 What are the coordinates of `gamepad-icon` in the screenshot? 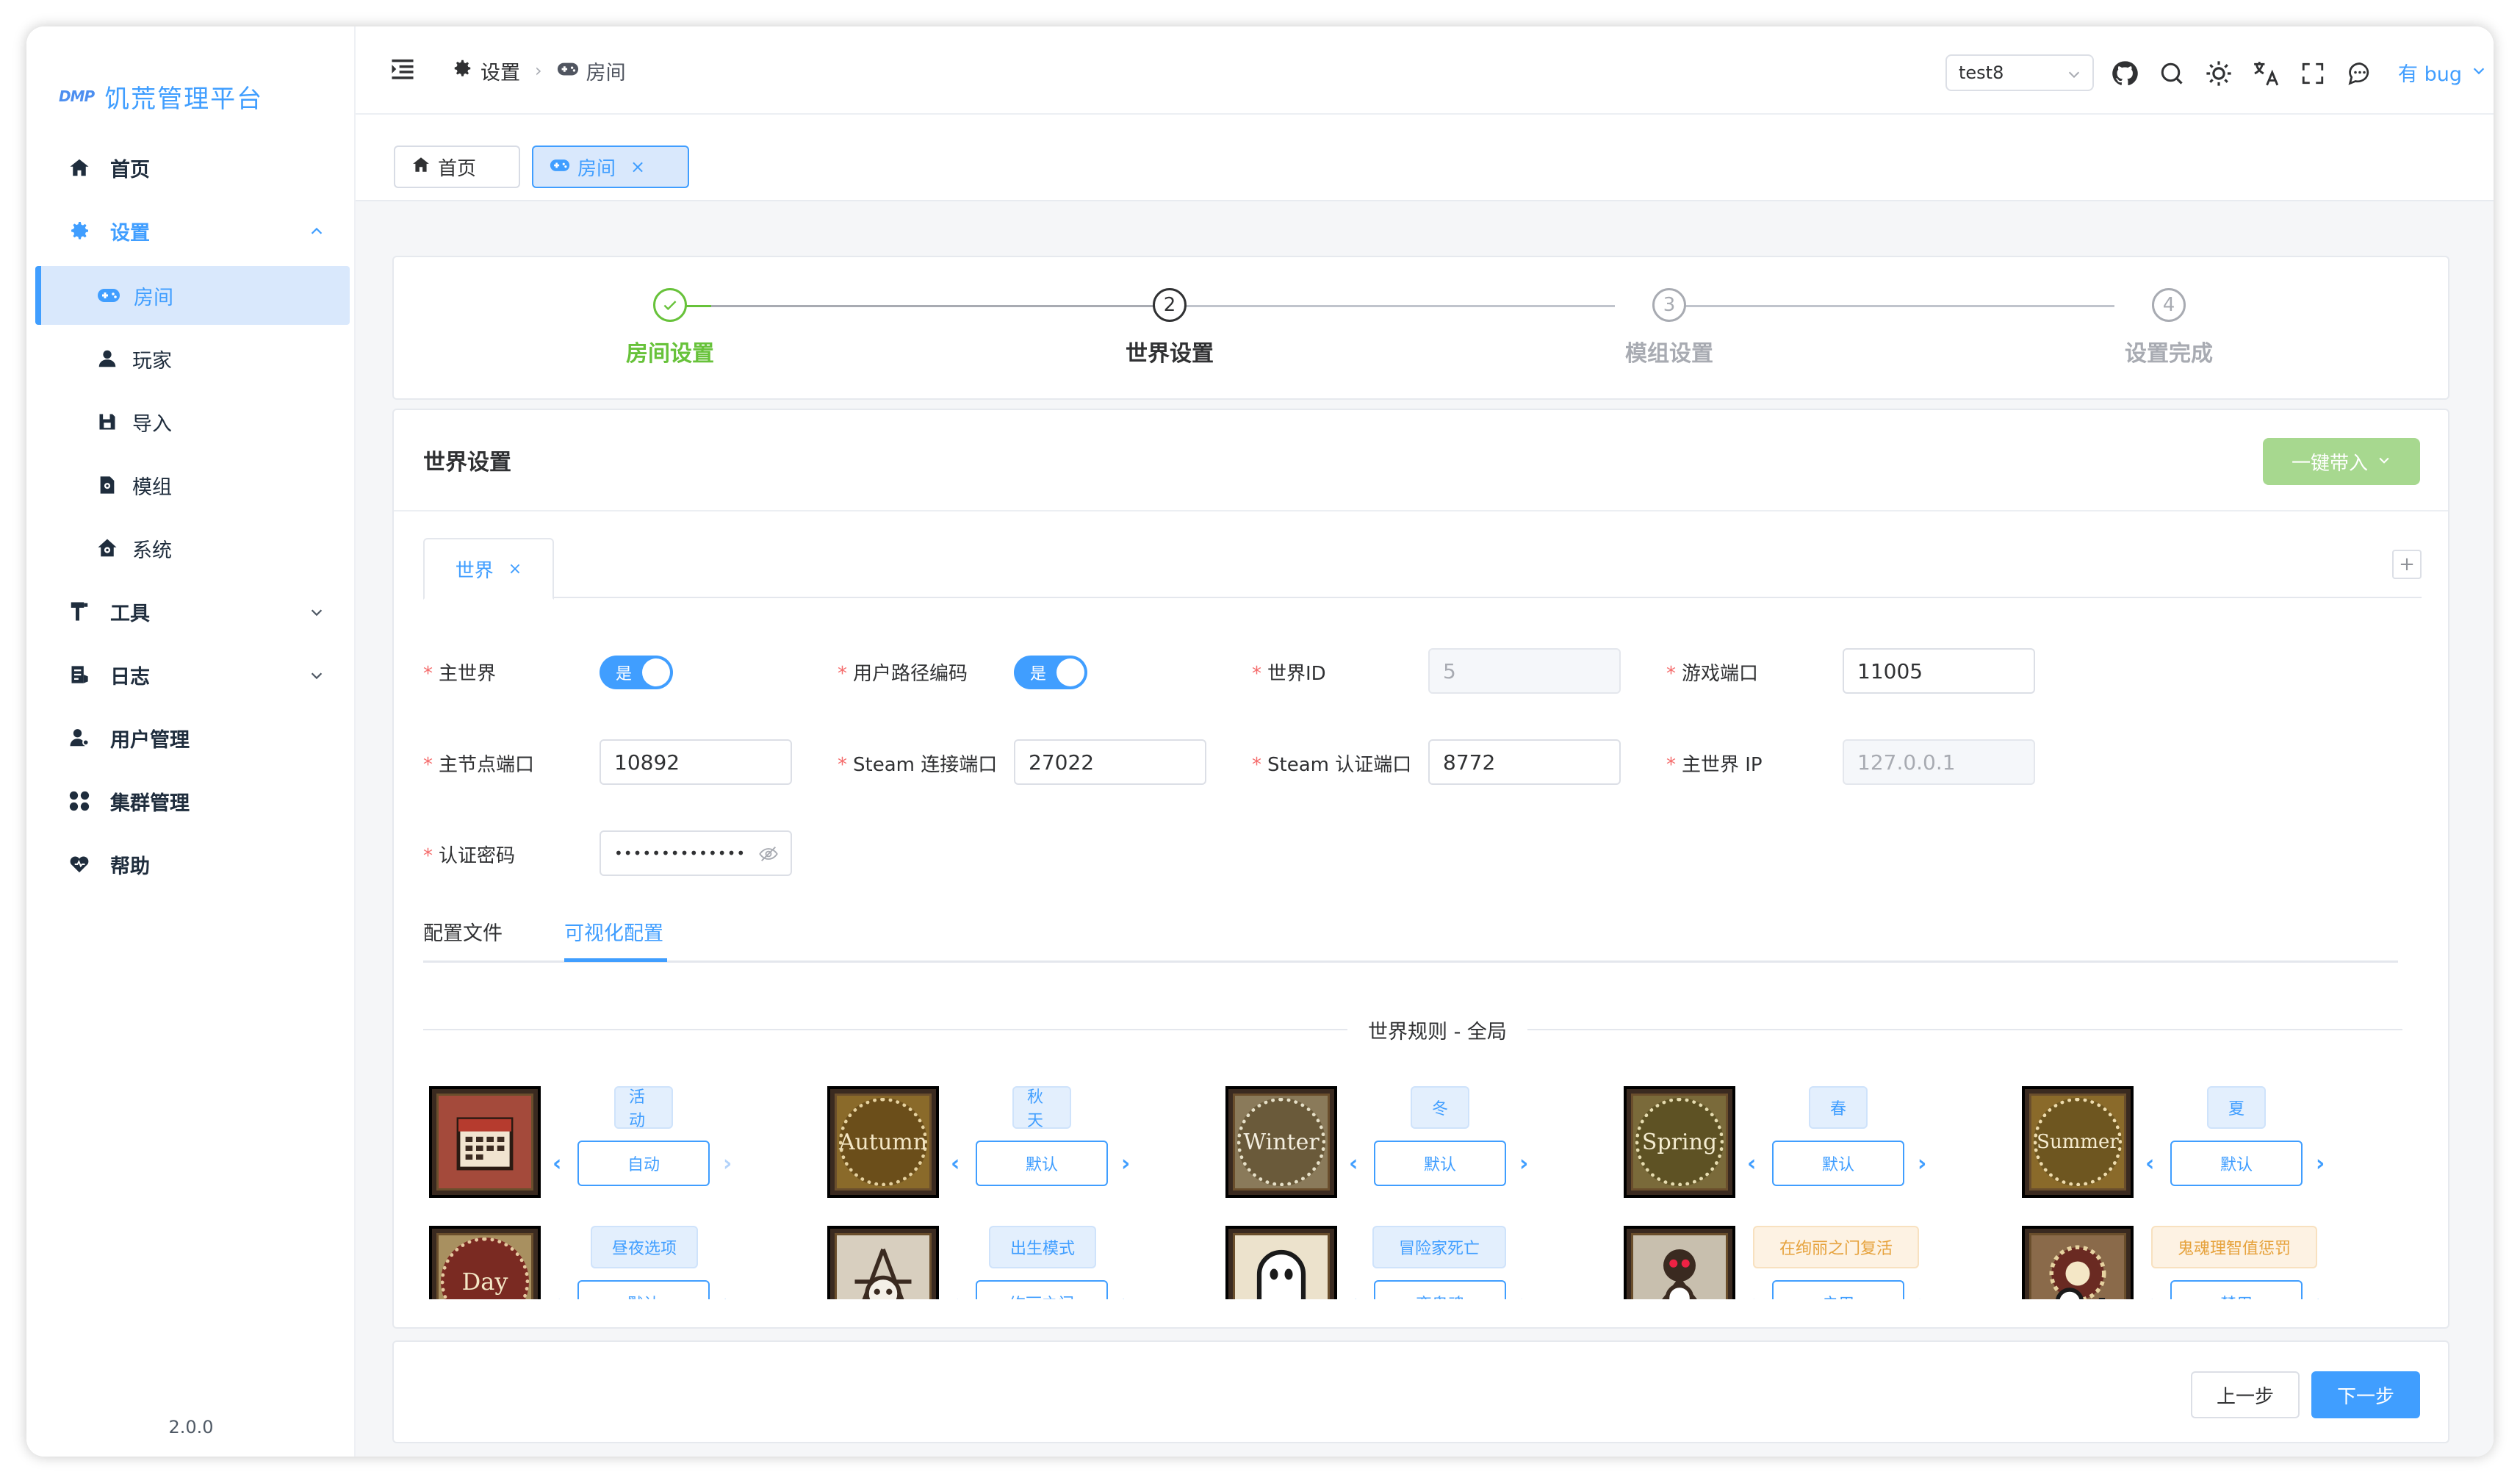 It's located at (109, 296).